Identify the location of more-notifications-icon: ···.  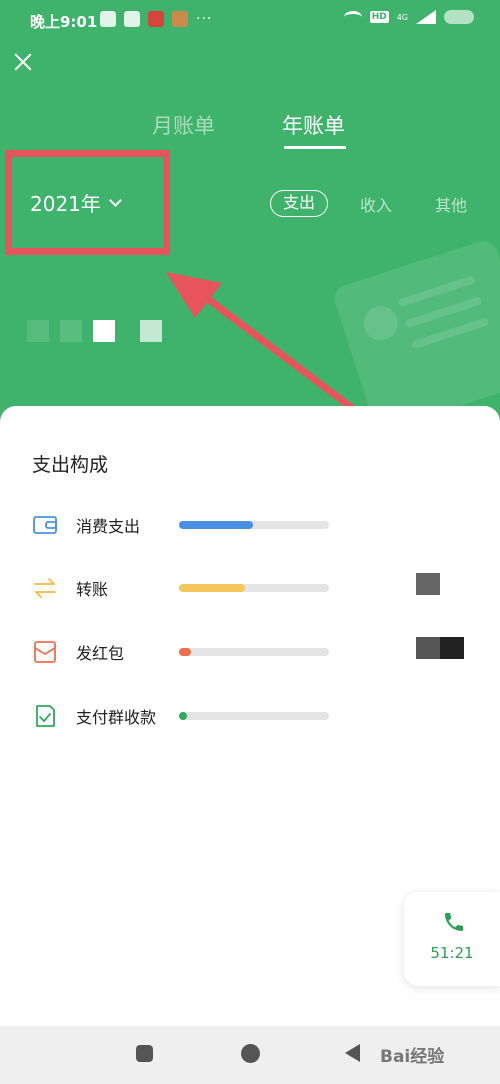
(204, 19).